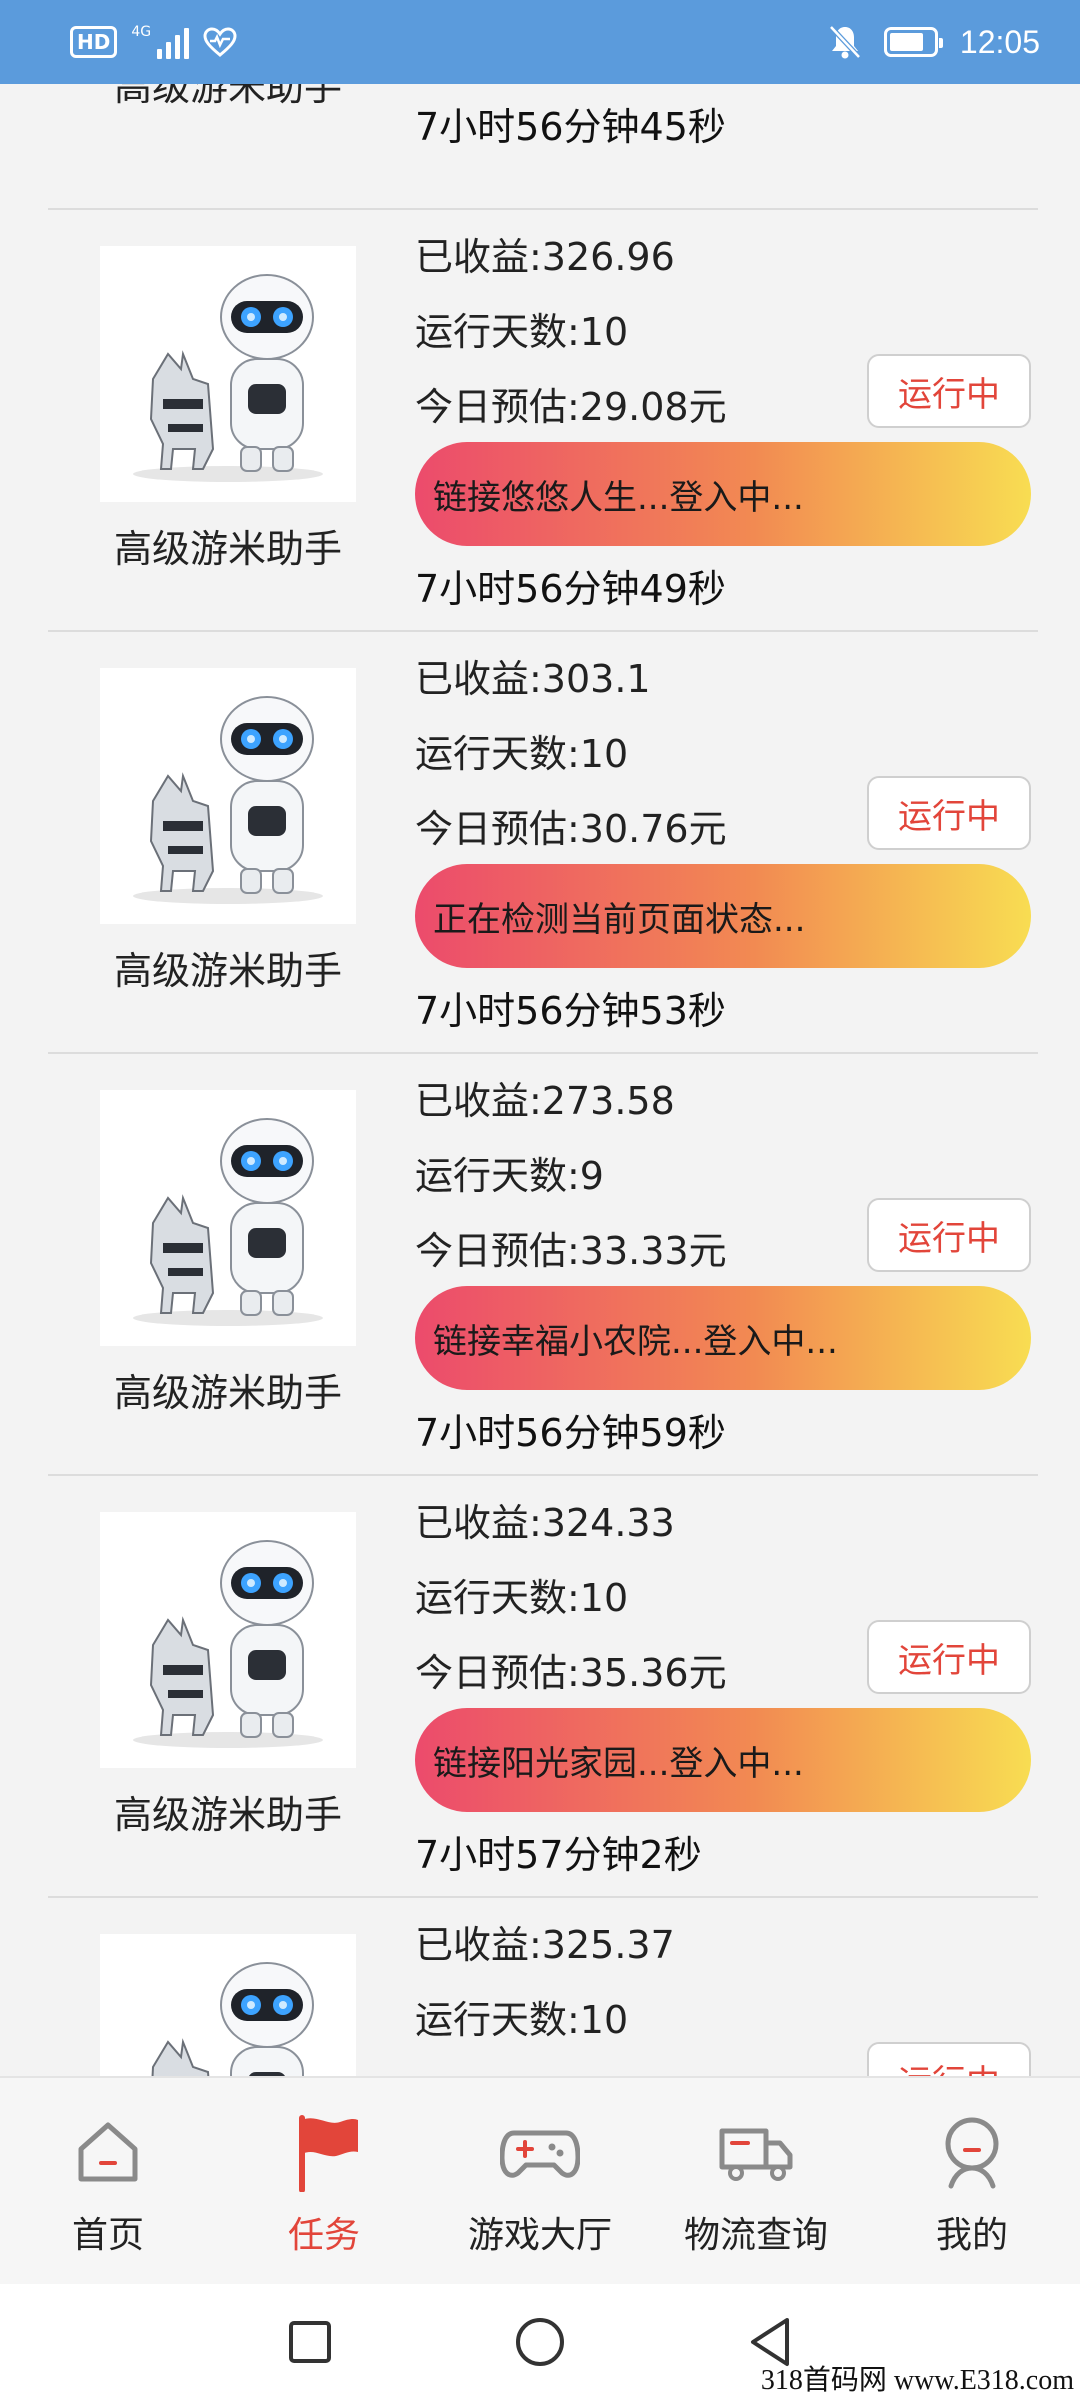  Describe the element at coordinates (971, 2235) in the screenshot. I see `nav-label-profile: 我的` at that location.